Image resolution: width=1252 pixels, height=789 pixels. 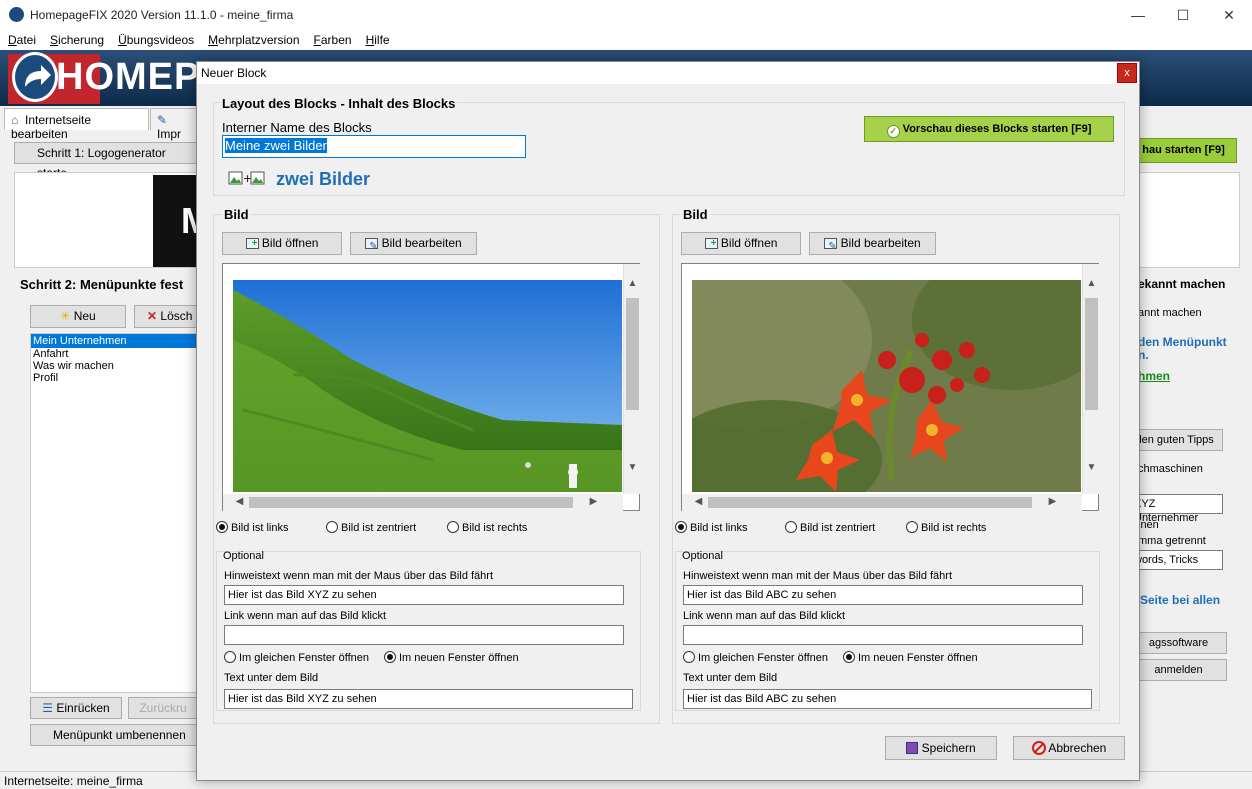 I want to click on preview-block-button: ✓ Vorschau dieses Blocks starten [F9], so click(x=989, y=129).